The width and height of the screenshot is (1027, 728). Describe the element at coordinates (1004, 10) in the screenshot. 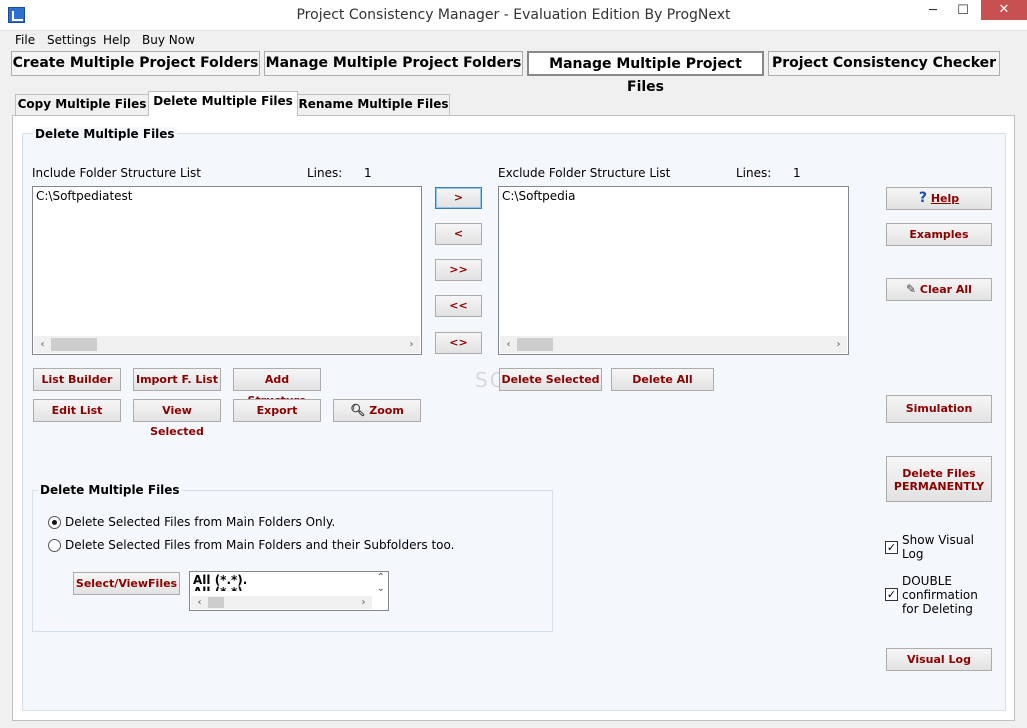

I see `close-button: ✕` at that location.